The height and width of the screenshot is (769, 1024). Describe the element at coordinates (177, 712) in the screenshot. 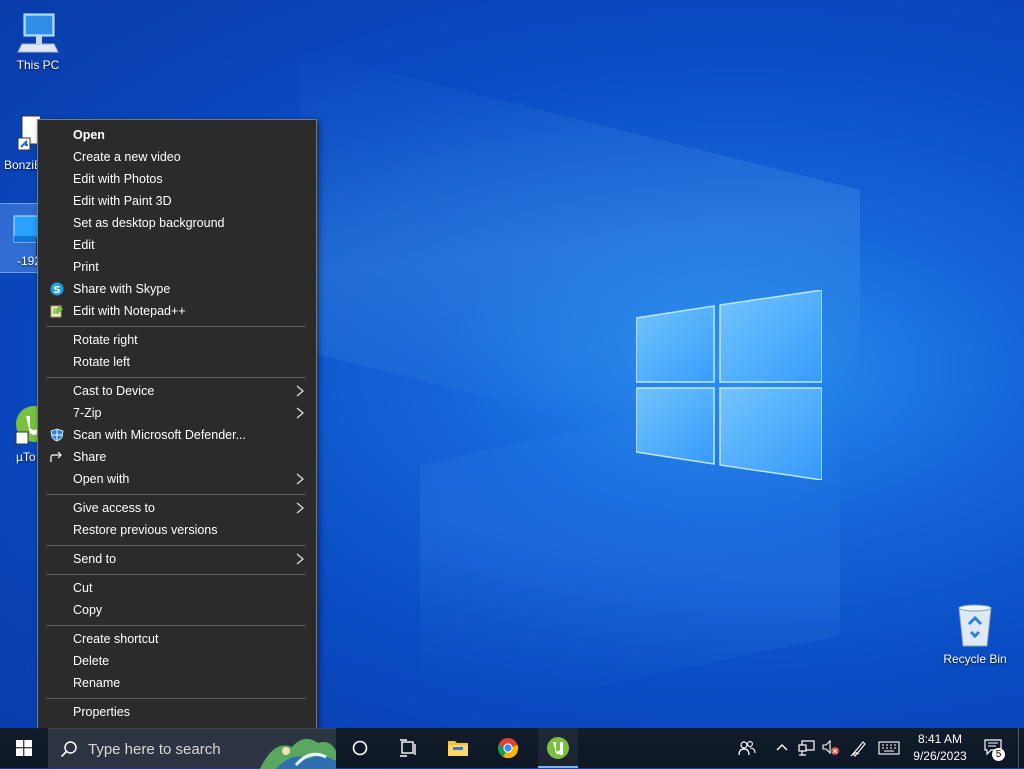

I see `menu-item-properties: Properties` at that location.